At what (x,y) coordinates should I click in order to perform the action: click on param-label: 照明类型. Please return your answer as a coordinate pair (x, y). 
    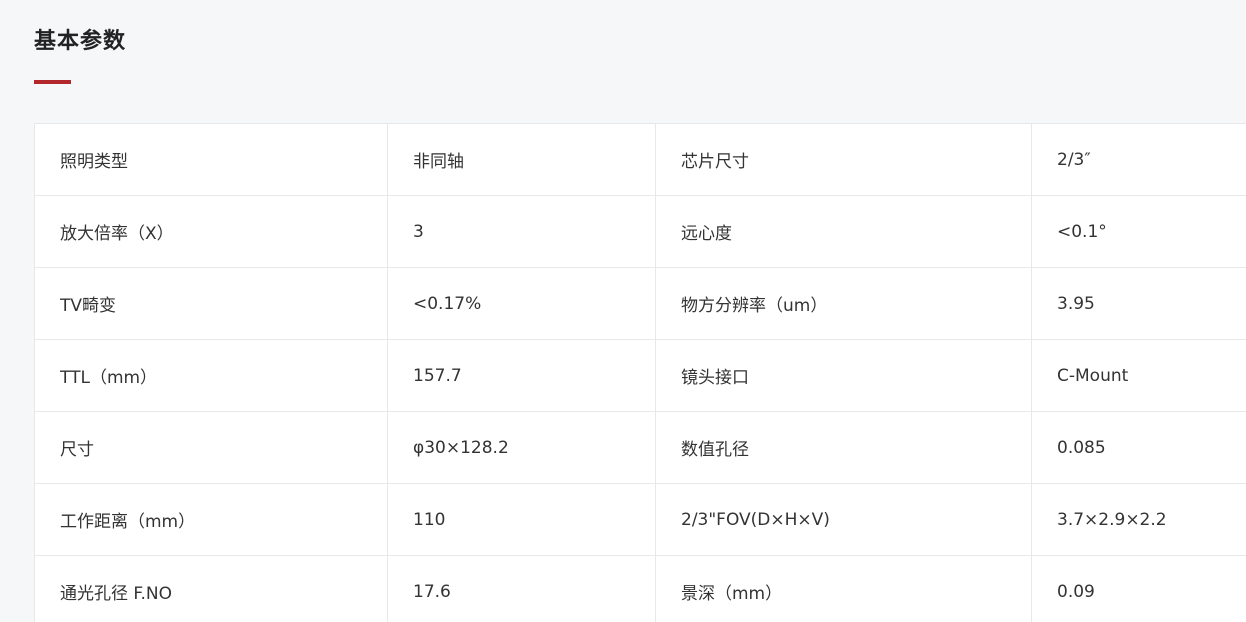
    Looking at the image, I should click on (211, 159).